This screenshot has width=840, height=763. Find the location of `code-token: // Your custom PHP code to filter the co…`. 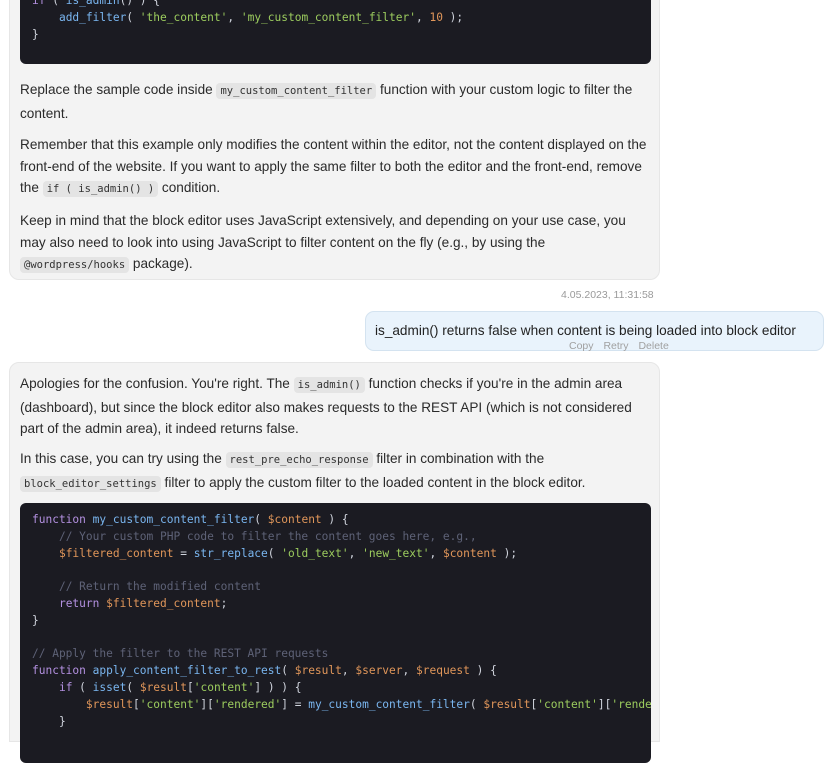

code-token: // Your custom PHP code to filter the co… is located at coordinates (267, 536).